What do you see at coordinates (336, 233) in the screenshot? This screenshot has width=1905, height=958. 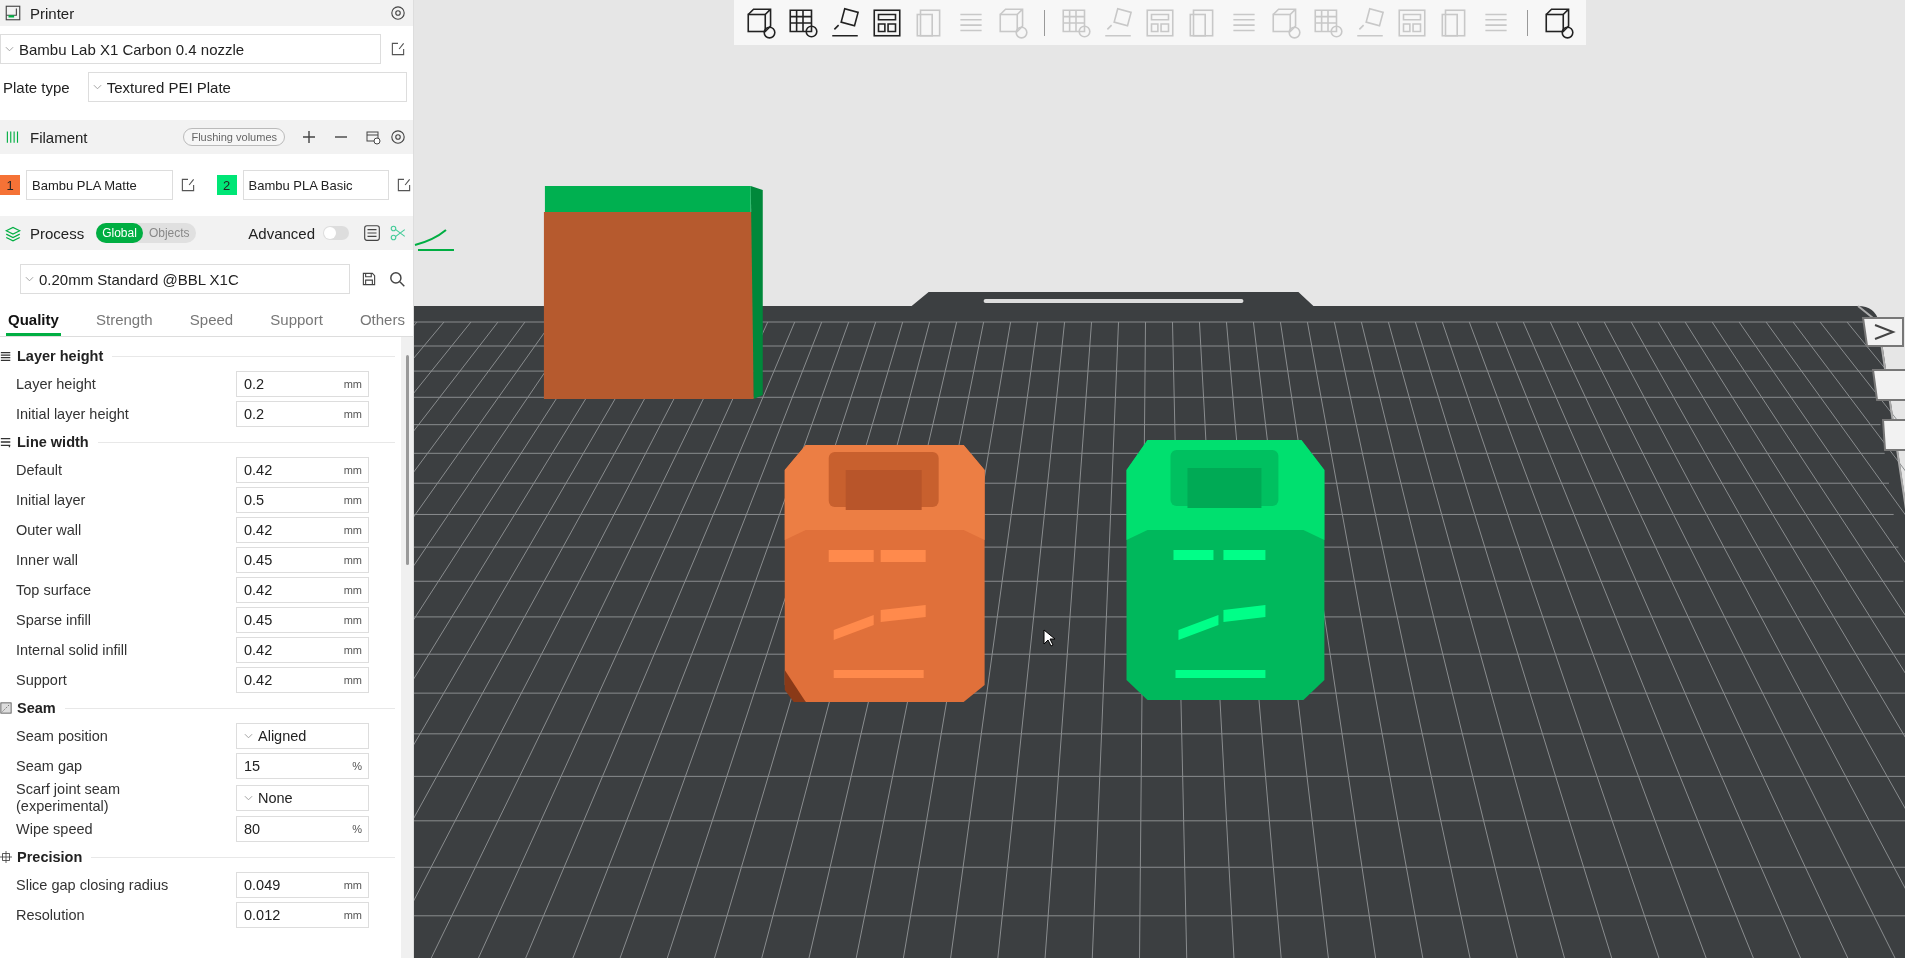 I see `advanced-switch` at bounding box center [336, 233].